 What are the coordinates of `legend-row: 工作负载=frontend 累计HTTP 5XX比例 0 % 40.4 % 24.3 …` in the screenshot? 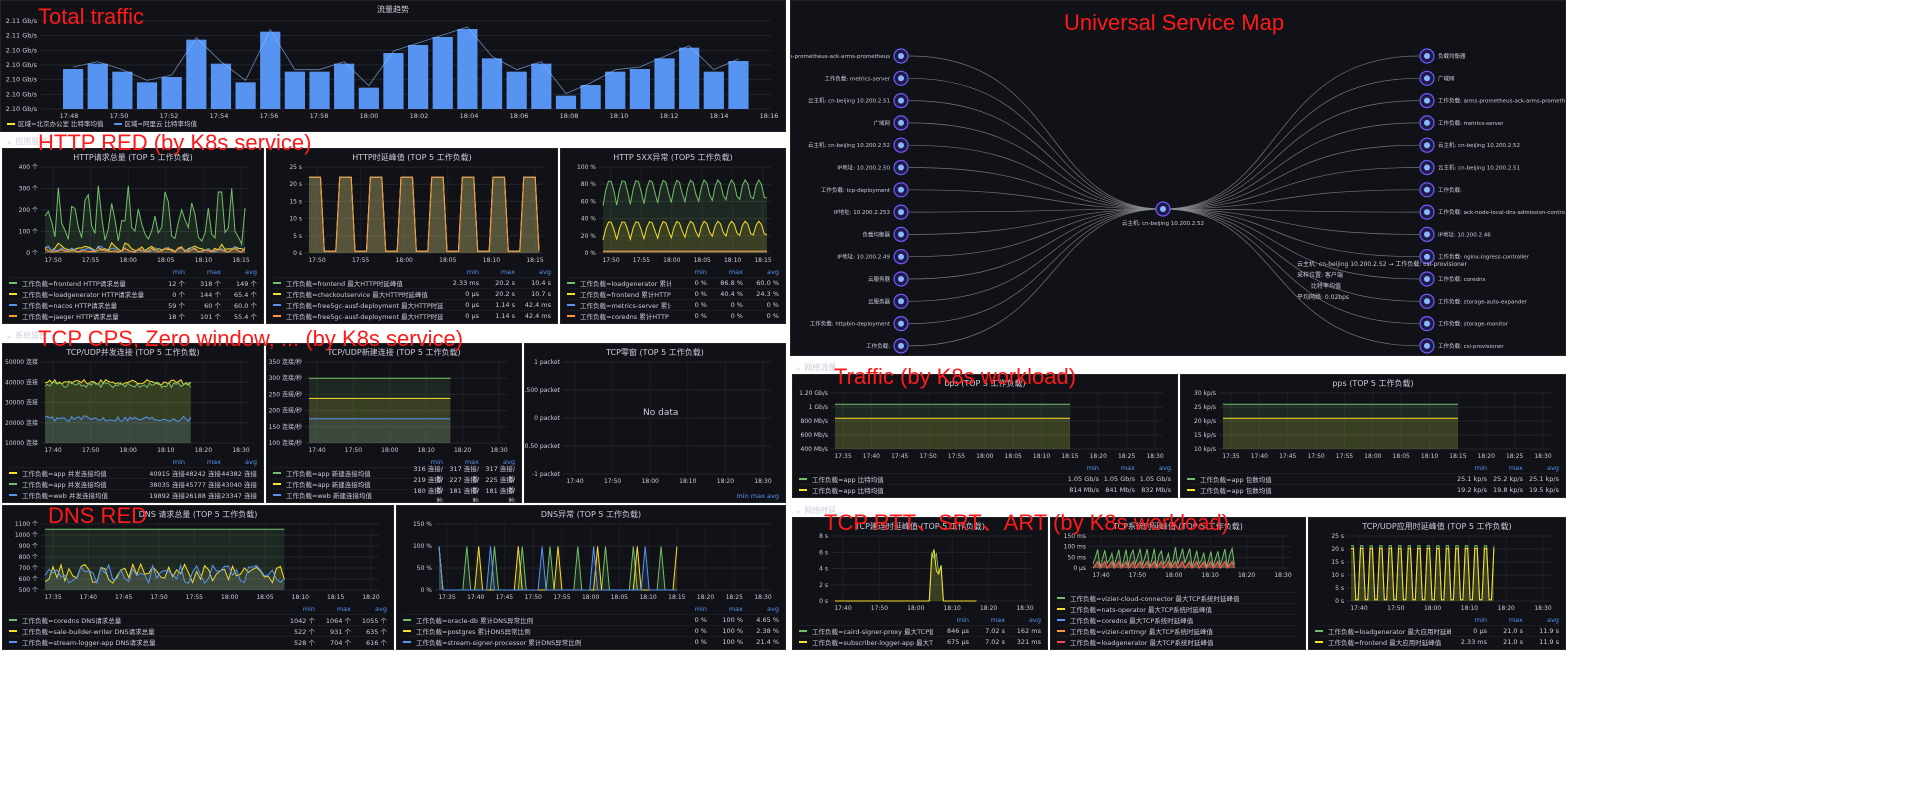 It's located at (673, 293).